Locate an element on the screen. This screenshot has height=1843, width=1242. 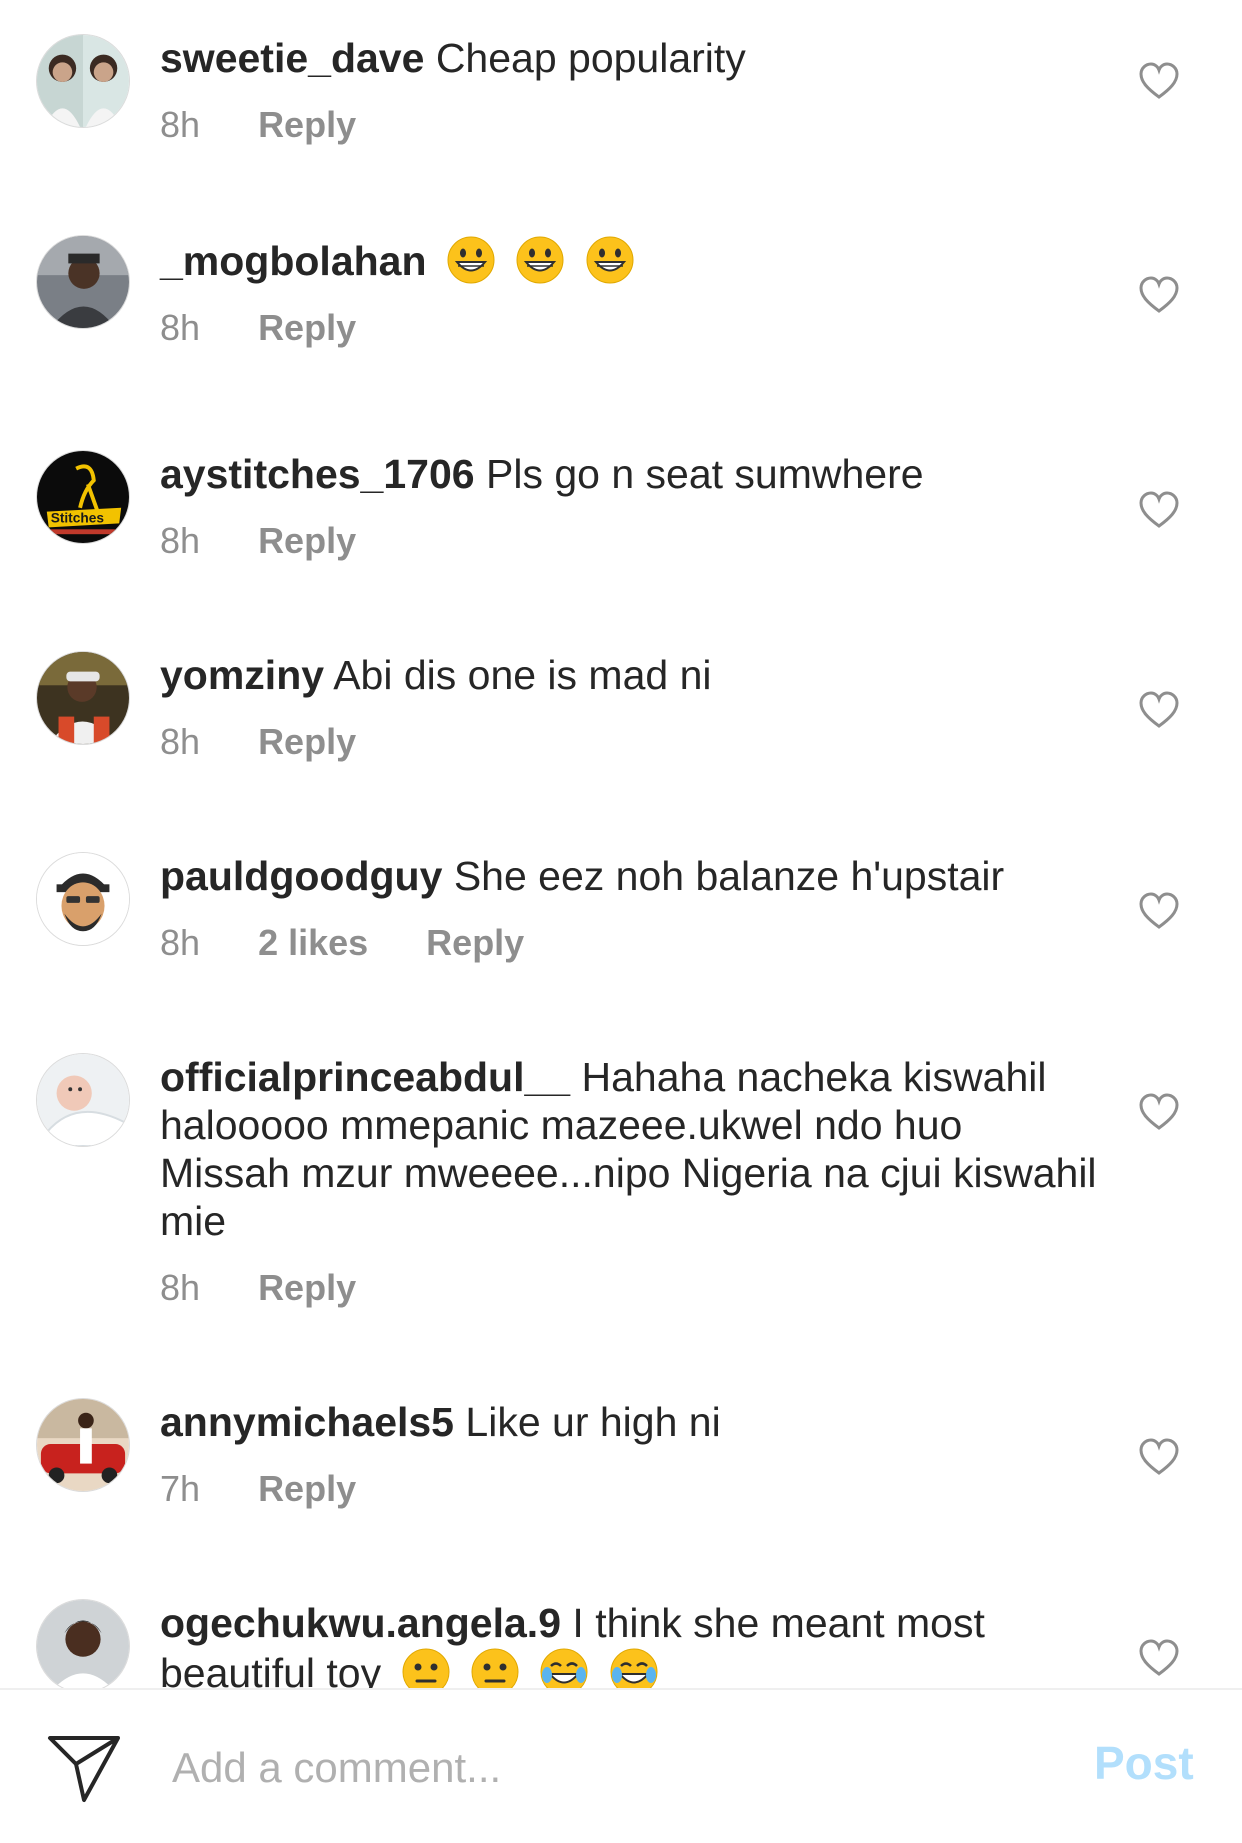
username-link: _mogbolahan is located at coordinates (293, 261).